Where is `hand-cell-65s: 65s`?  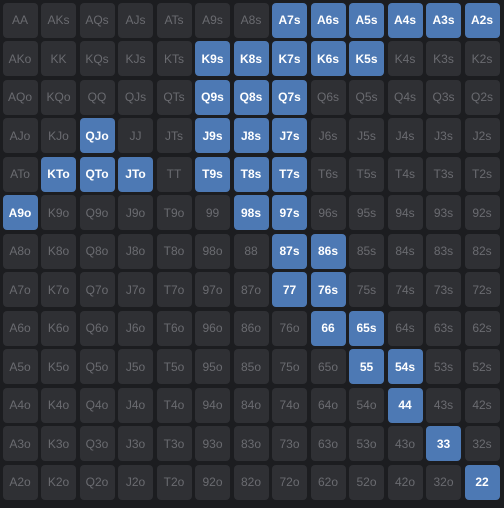
hand-cell-65s: 65s is located at coordinates (366, 328).